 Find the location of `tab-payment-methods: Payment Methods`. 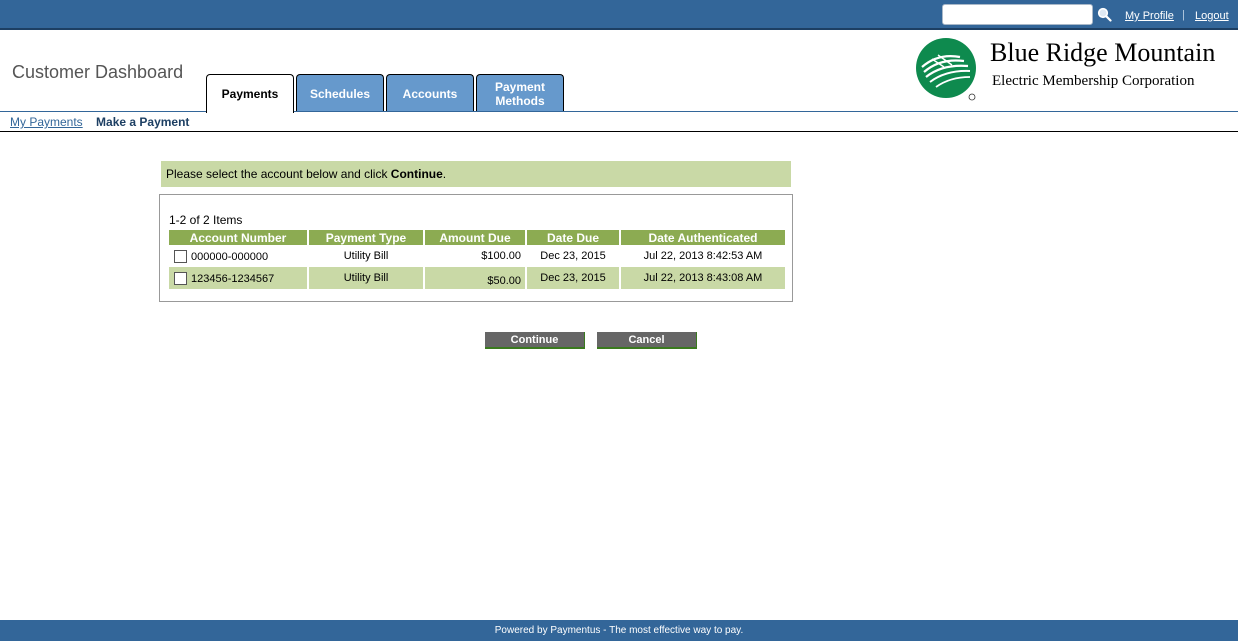

tab-payment-methods: Payment Methods is located at coordinates (520, 93).